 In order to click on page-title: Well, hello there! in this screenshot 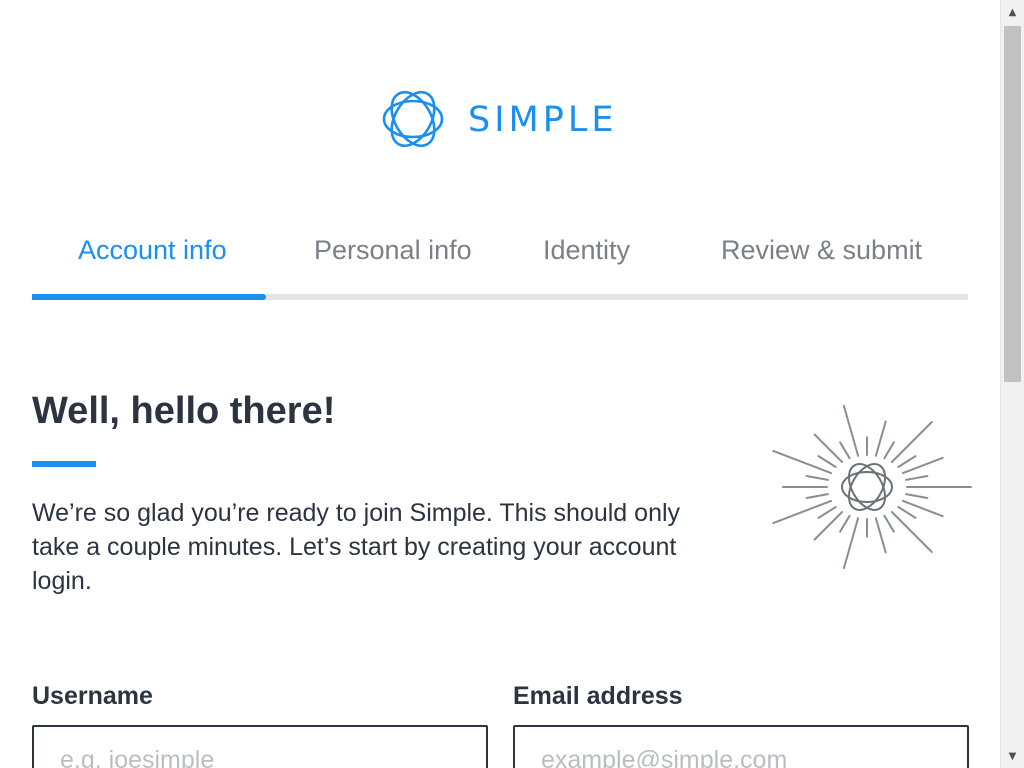, I will do `click(184, 411)`.